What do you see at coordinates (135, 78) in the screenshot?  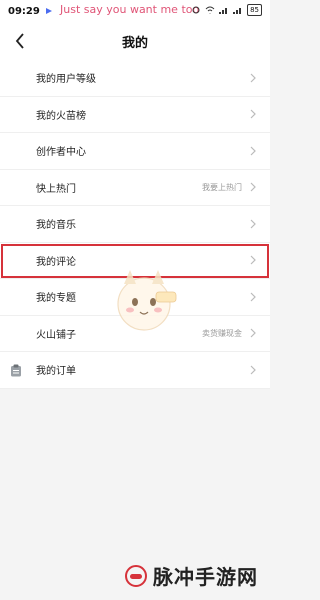 I see `menu-item-user-level: 我的用户等级` at bounding box center [135, 78].